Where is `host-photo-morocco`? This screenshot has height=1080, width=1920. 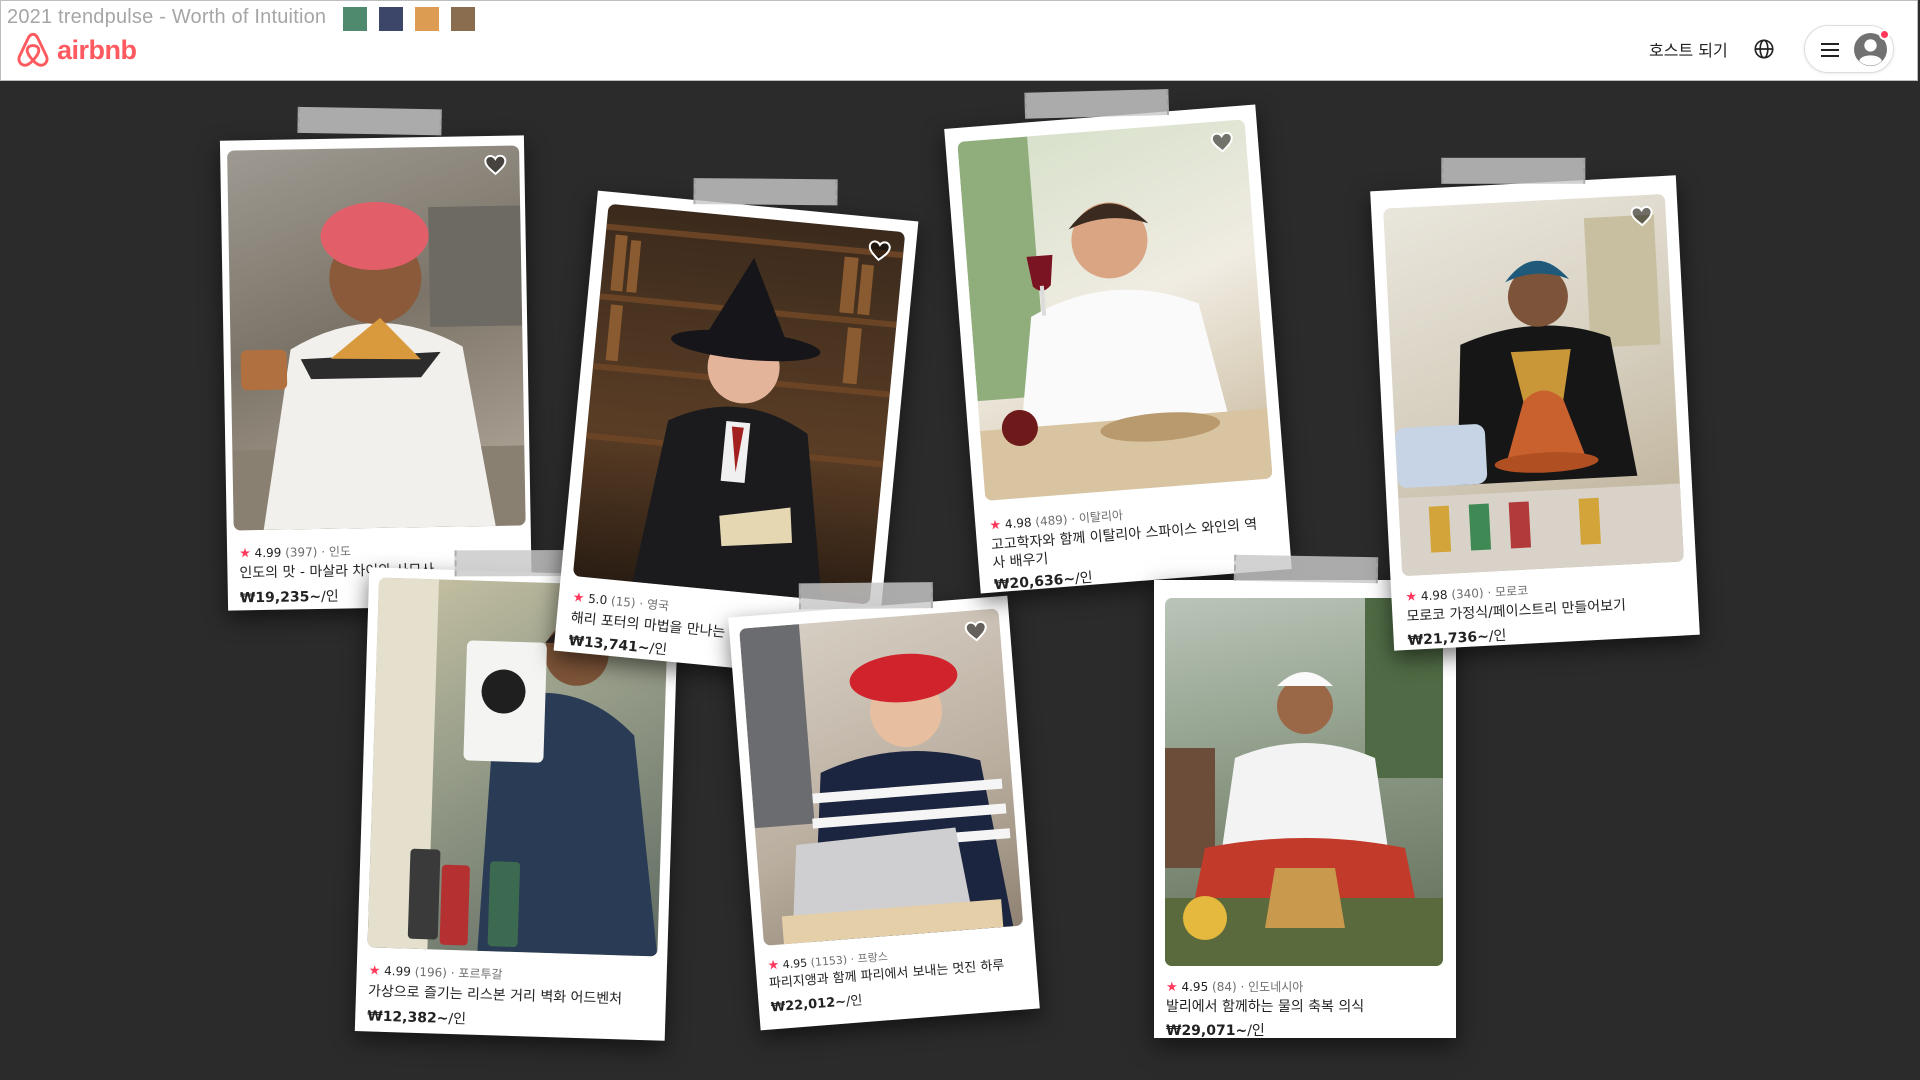
host-photo-morocco is located at coordinates (1539, 395).